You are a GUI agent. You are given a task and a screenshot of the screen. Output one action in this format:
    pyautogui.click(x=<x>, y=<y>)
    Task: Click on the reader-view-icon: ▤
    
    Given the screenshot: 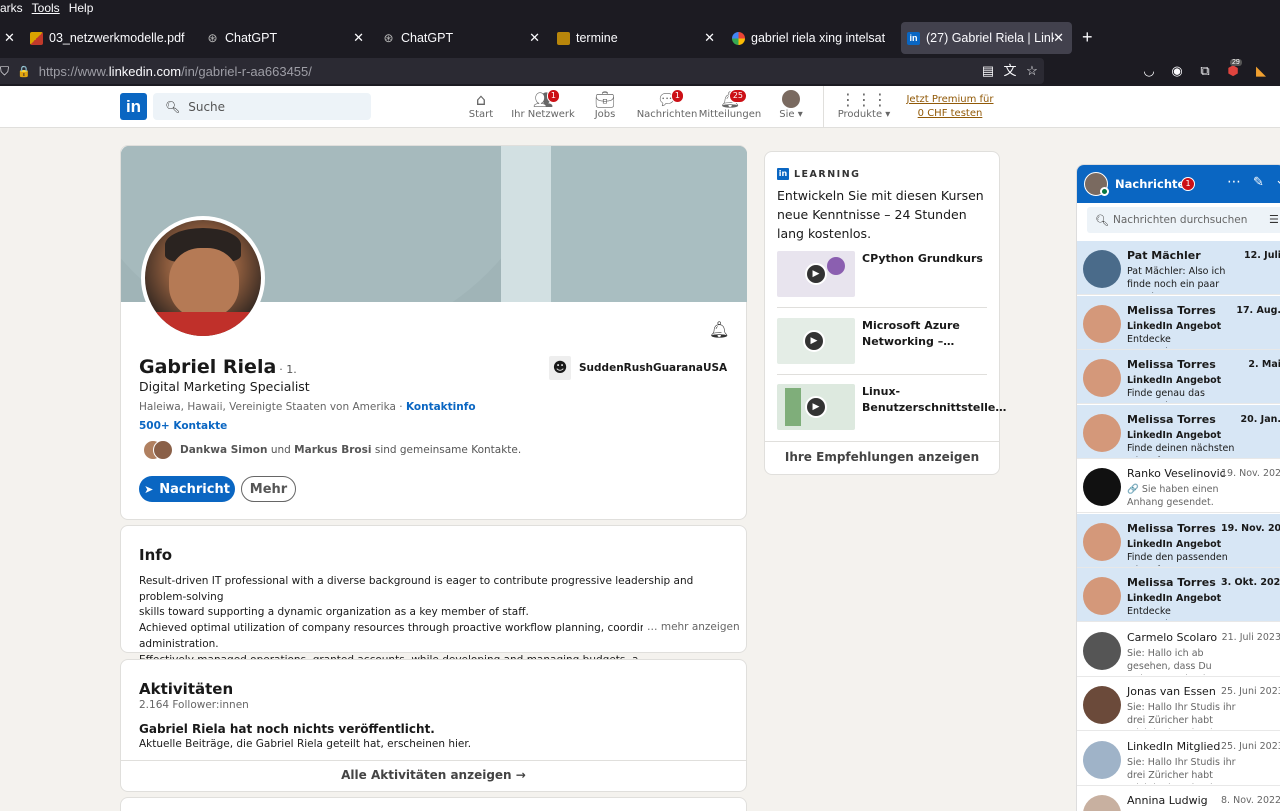 What is the action you would take?
    pyautogui.click(x=988, y=71)
    